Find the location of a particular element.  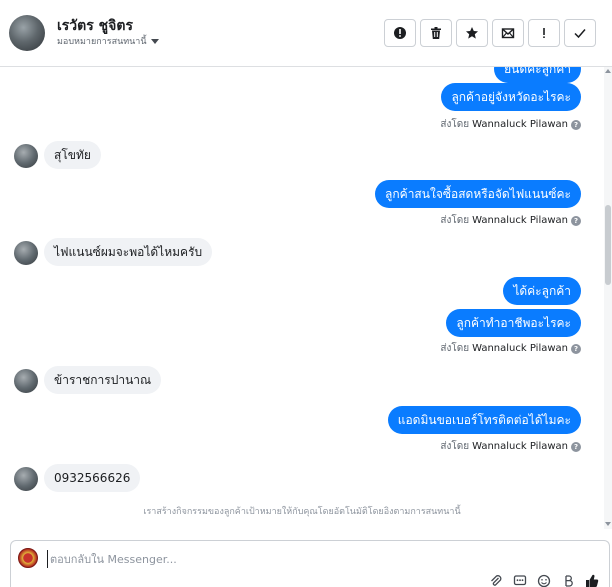

outgoing-message: ลูกค้าสนใจซื้อสดหรือจัดไฟแนนซ์คะ is located at coordinates (478, 194).